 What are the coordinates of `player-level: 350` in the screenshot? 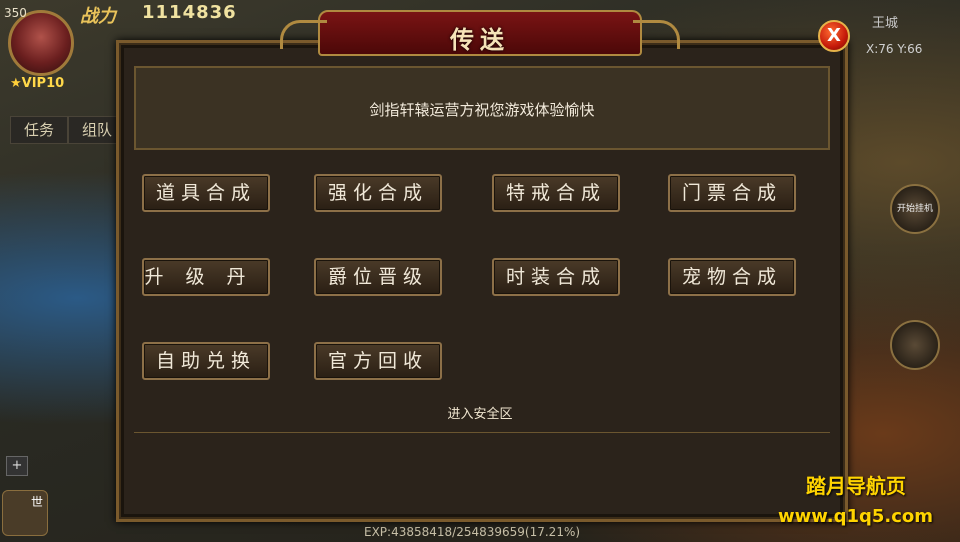 It's located at (15, 13).